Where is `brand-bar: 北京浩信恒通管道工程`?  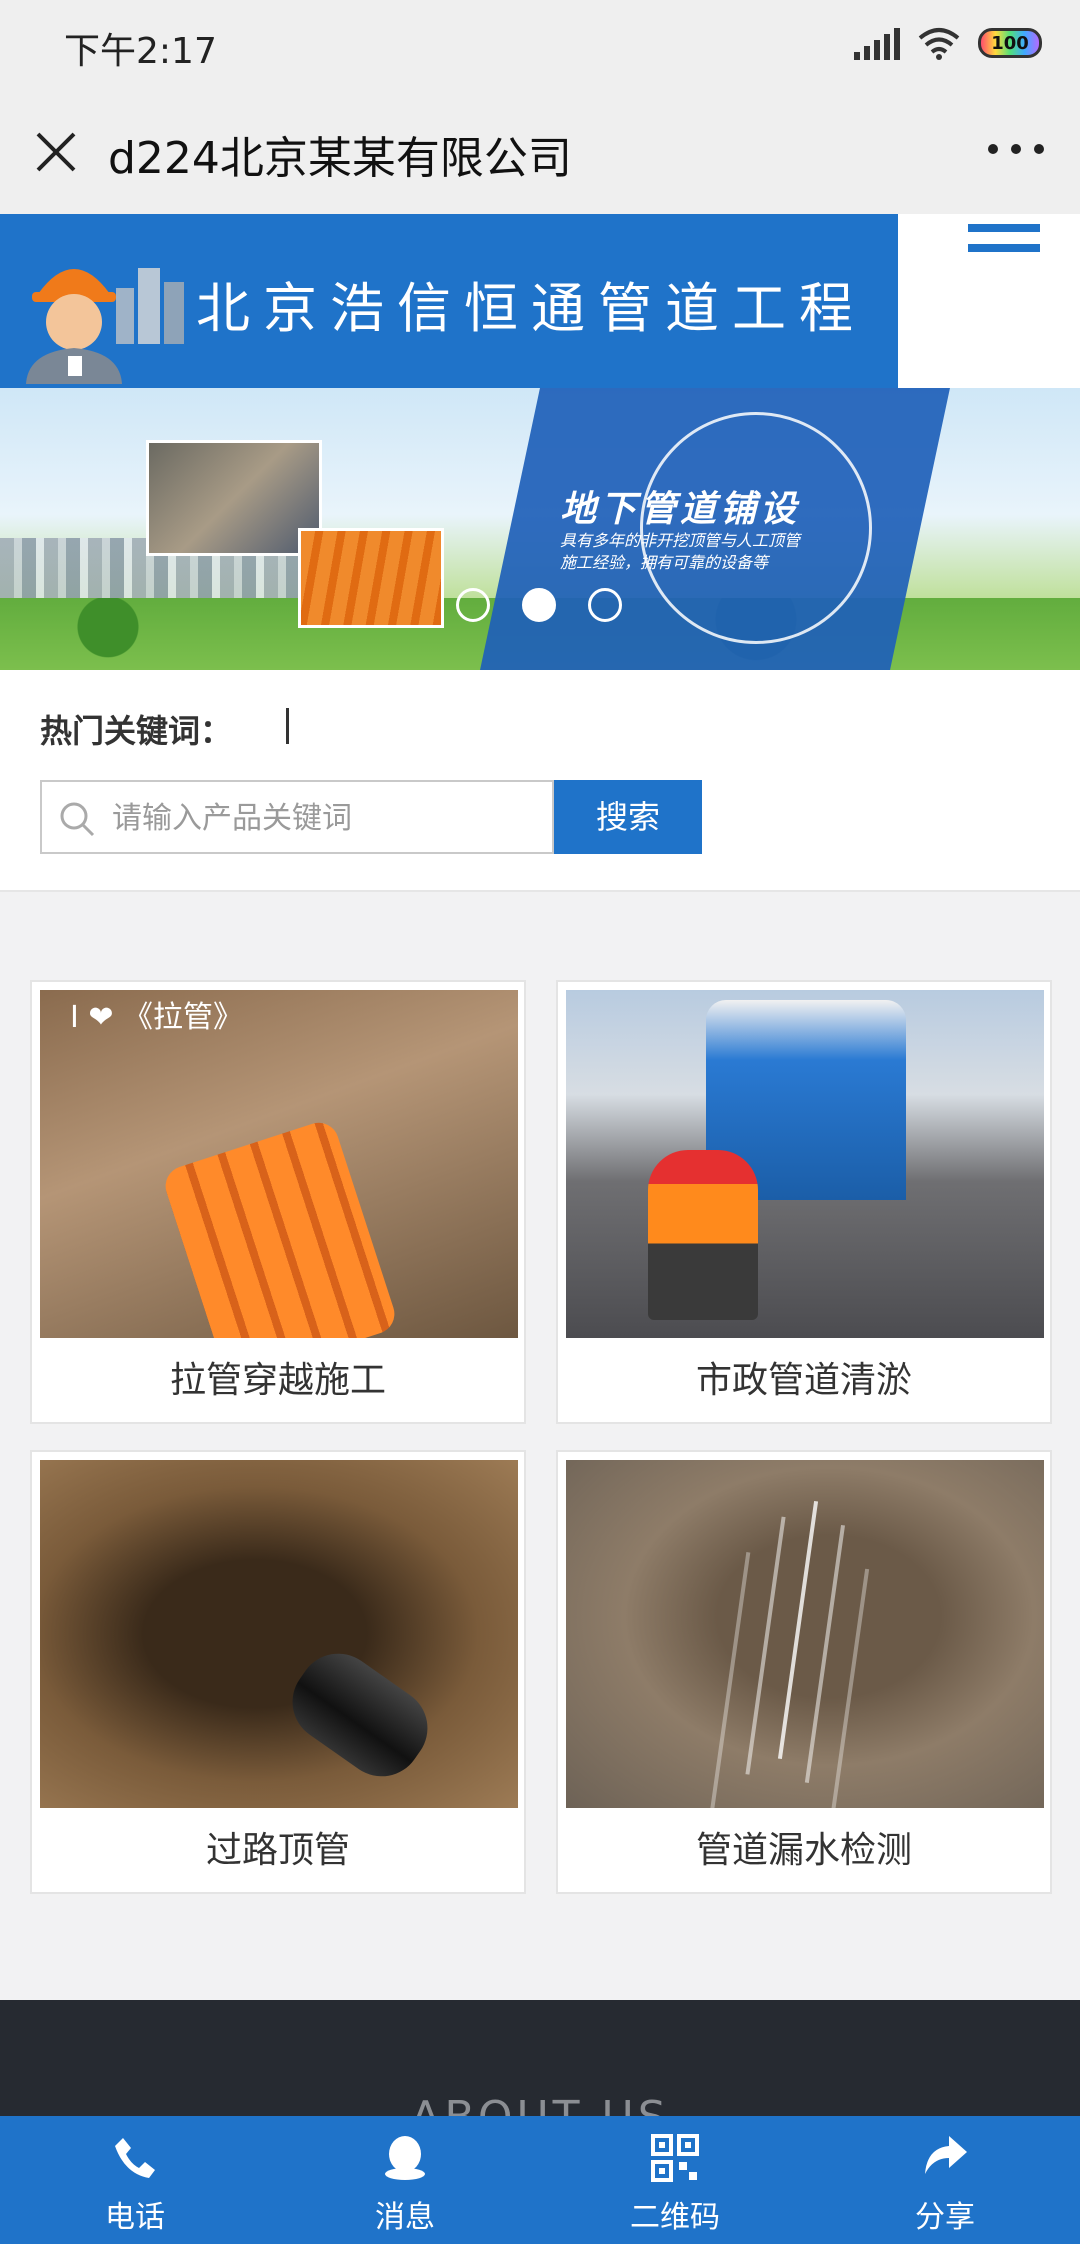
brand-bar: 北京浩信恒通管道工程 is located at coordinates (449, 301).